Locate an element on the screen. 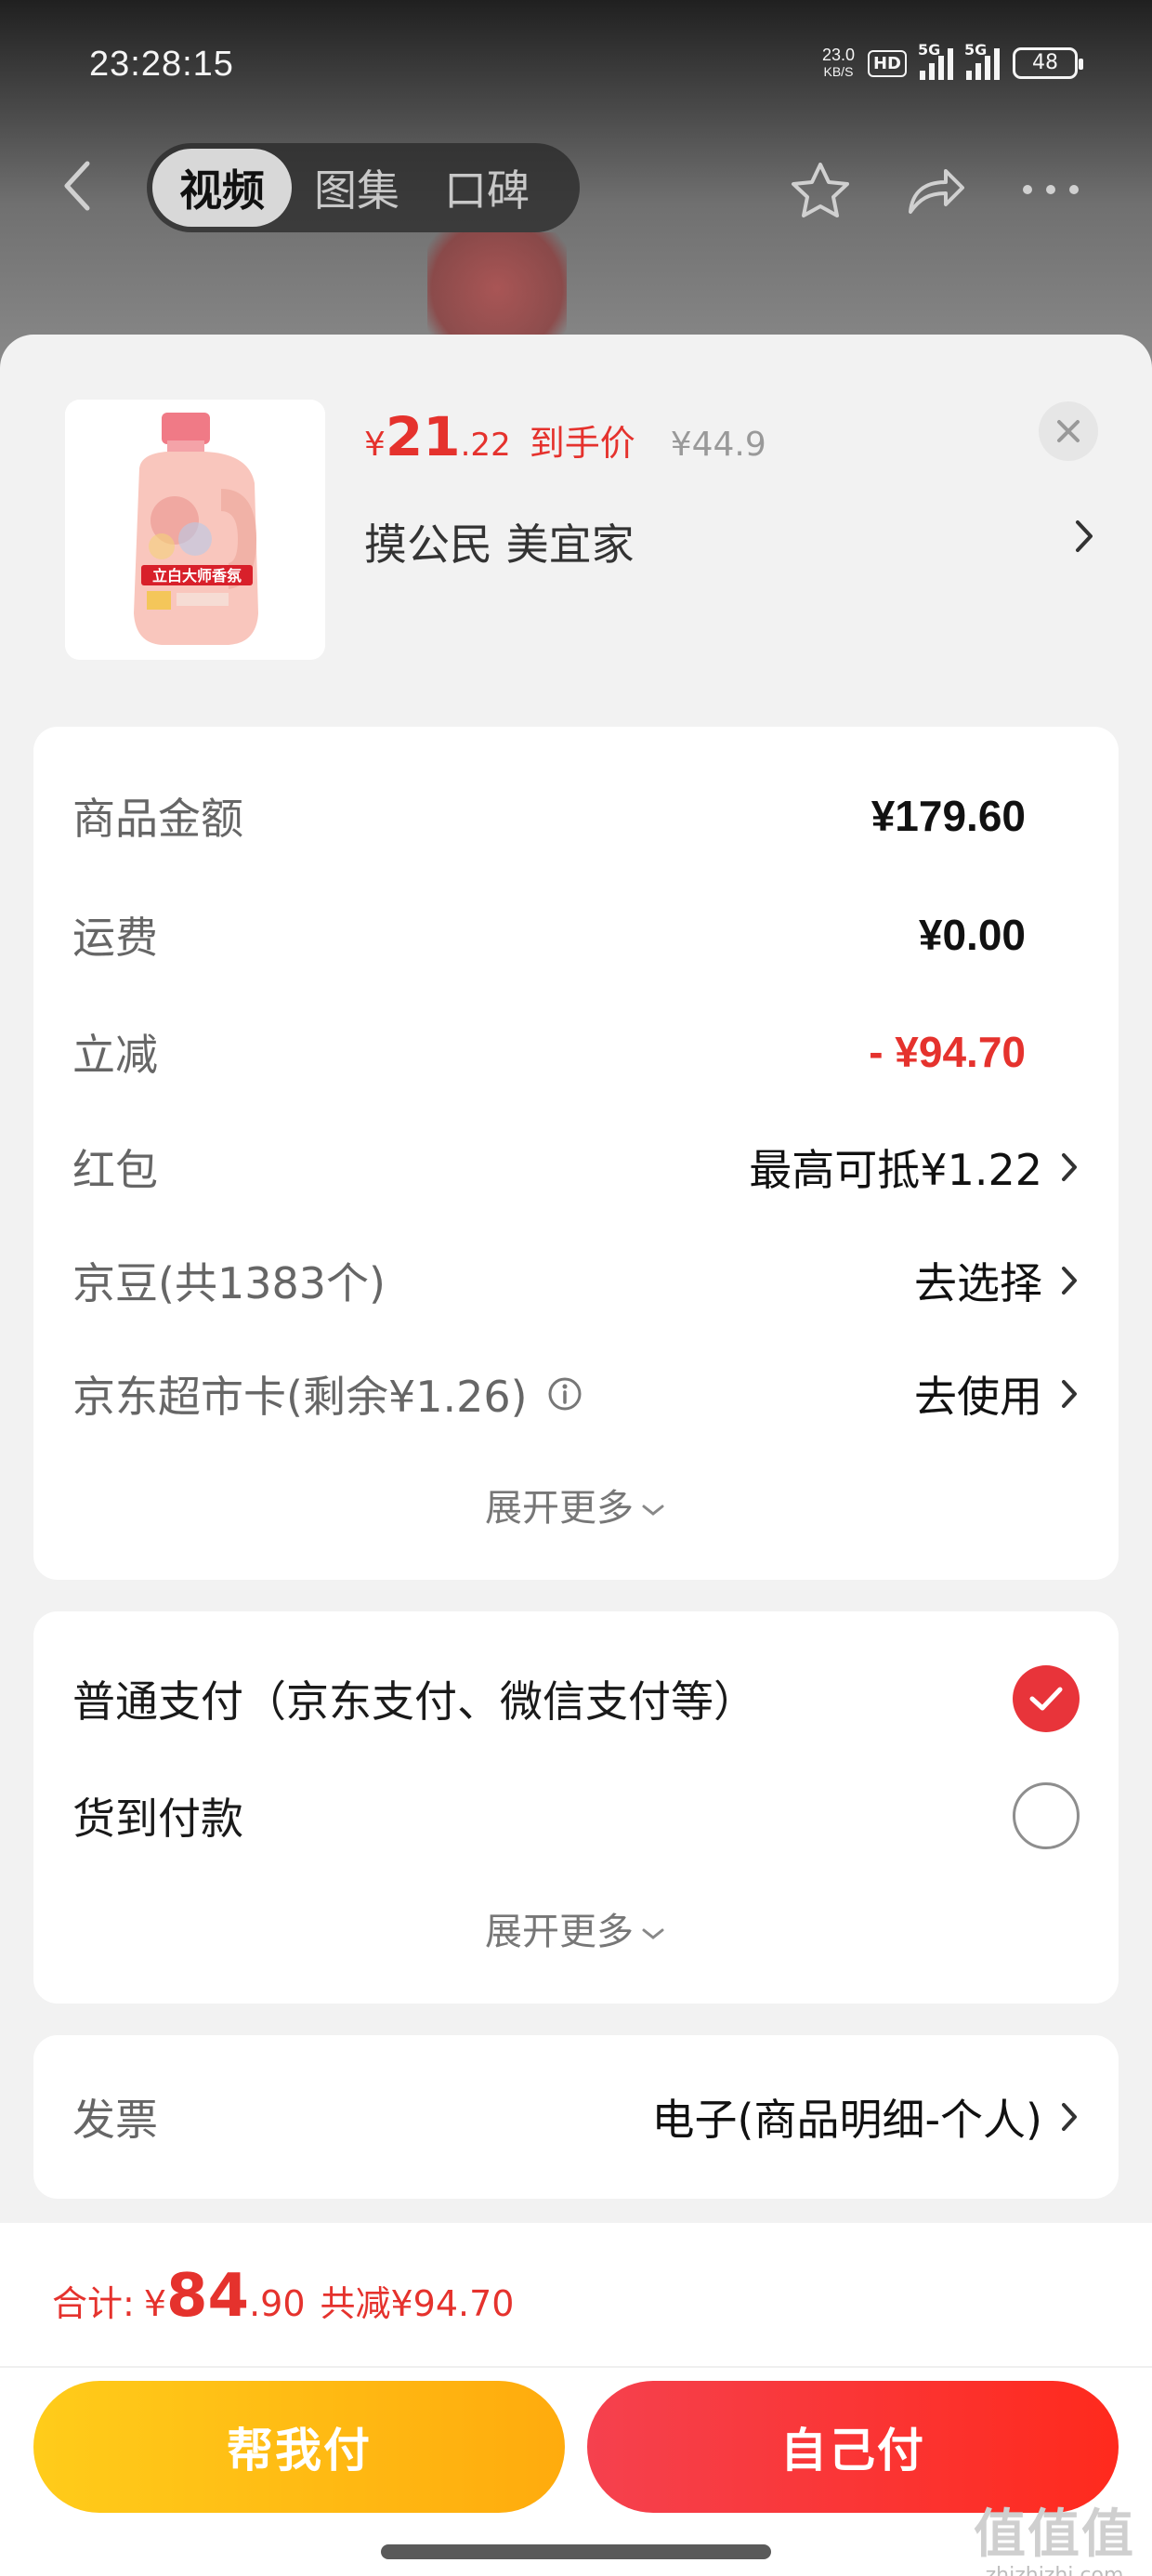  cost-row-value-wrap: 去选择 is located at coordinates (997, 1280).